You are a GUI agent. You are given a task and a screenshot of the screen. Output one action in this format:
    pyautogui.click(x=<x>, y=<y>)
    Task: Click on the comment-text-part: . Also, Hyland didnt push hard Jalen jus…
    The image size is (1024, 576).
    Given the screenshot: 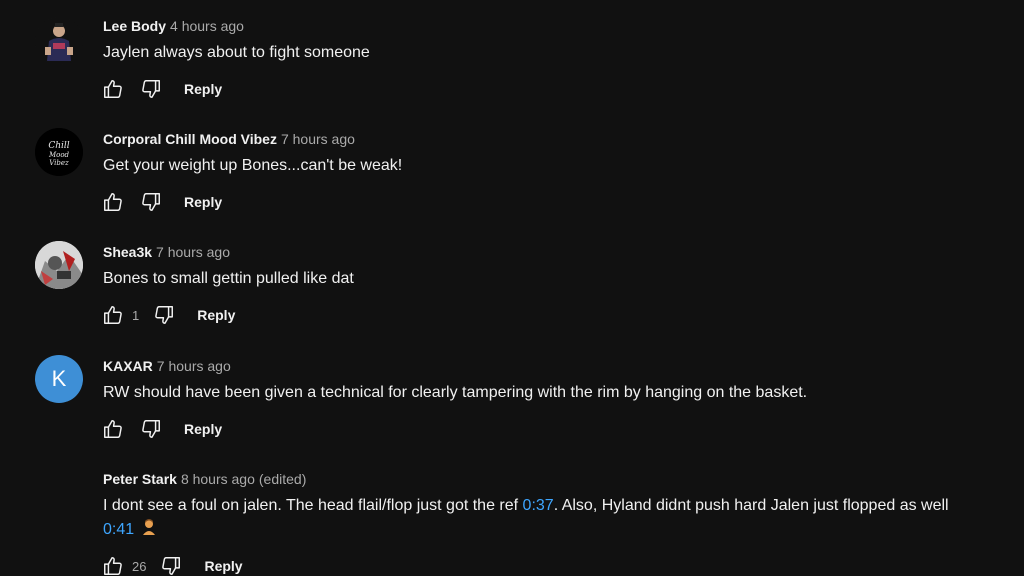 What is the action you would take?
    pyautogui.click(x=751, y=505)
    